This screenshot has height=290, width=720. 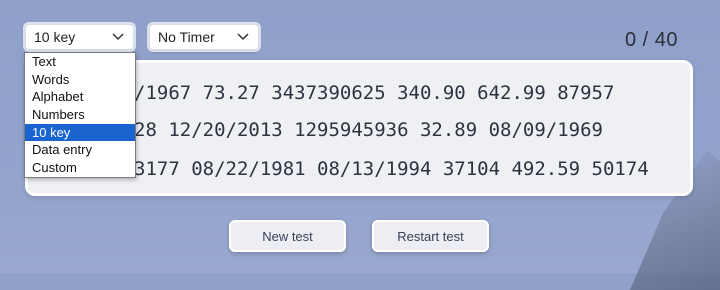 What do you see at coordinates (80, 150) in the screenshot?
I see `mode-option-data-entry: Data entry` at bounding box center [80, 150].